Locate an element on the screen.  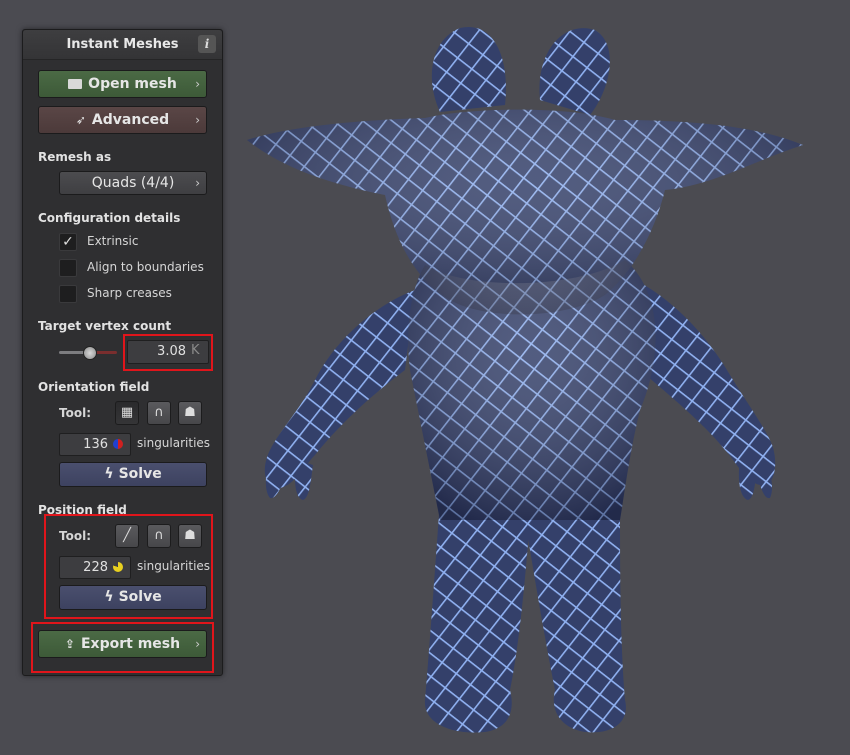
orientation-solve-button: ϟ Solve is located at coordinates (133, 474).